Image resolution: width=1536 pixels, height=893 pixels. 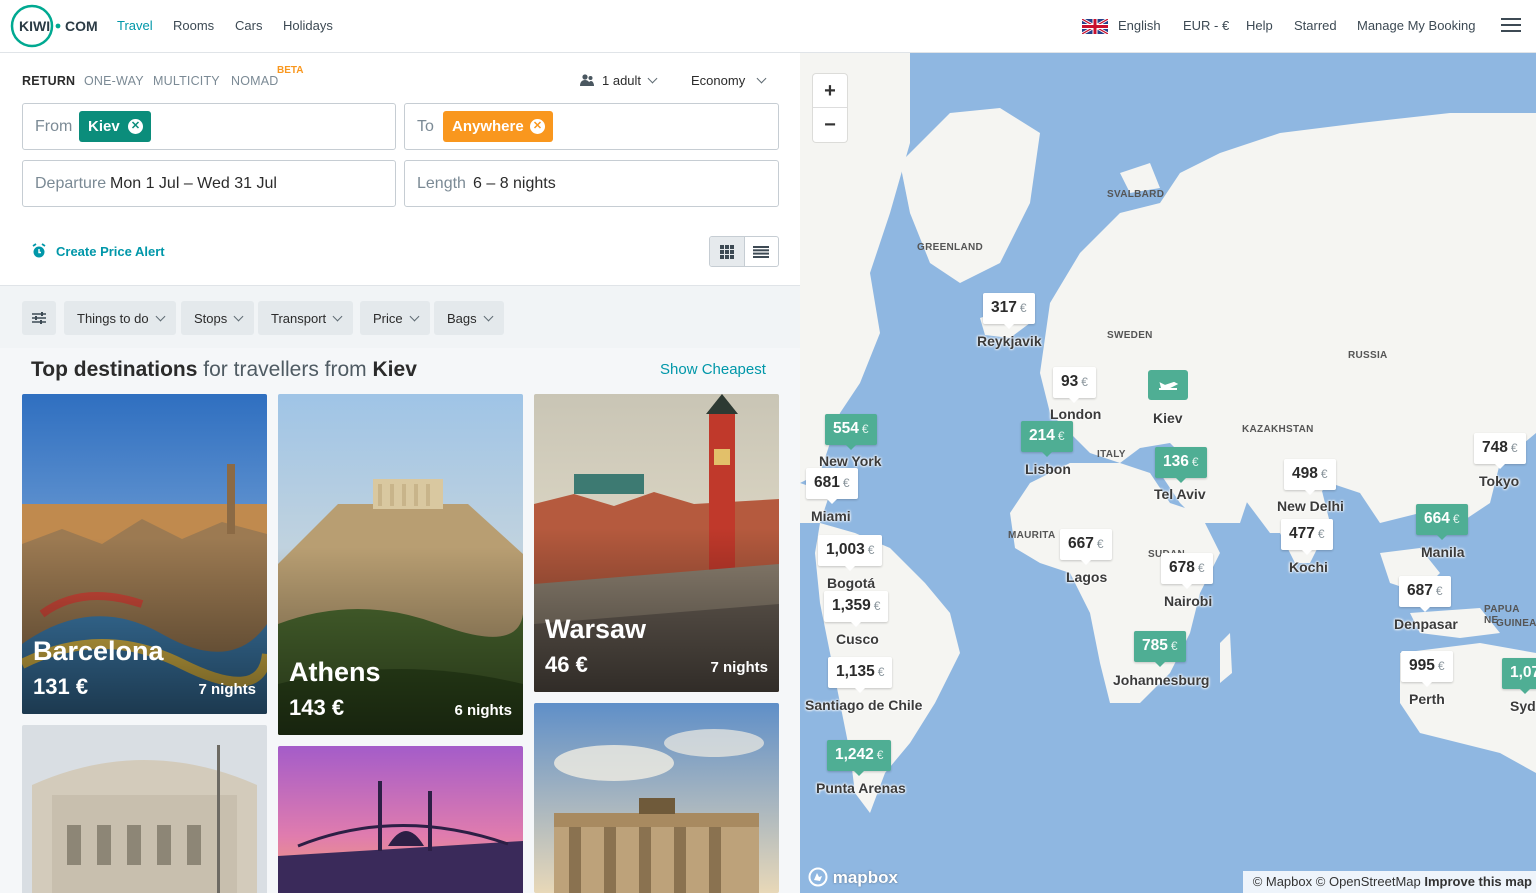 What do you see at coordinates (114, 81) in the screenshot?
I see `tab-one-way: ONE-WAY` at bounding box center [114, 81].